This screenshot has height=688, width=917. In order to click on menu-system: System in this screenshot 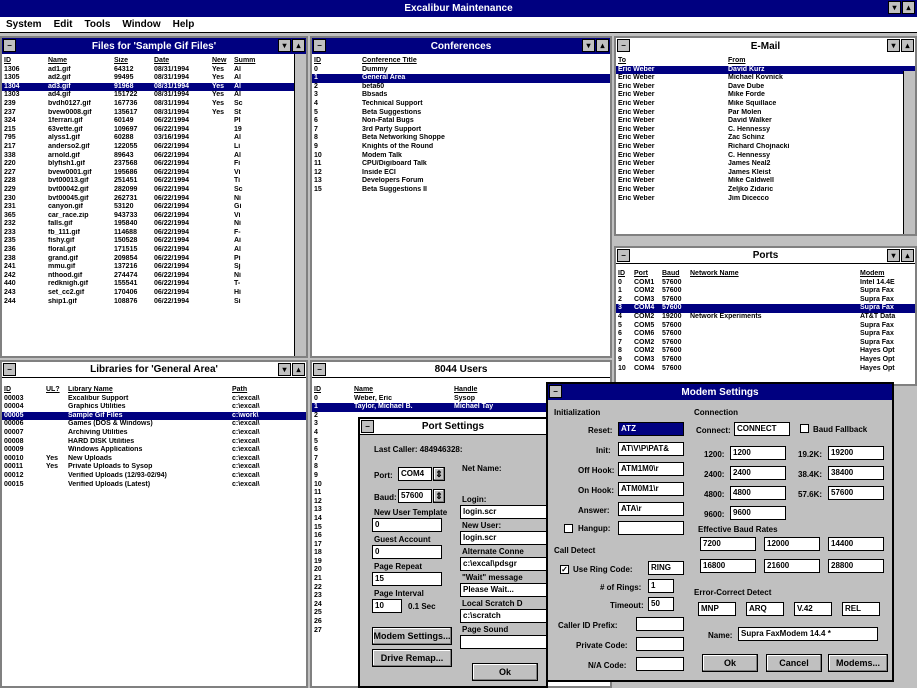, I will do `click(24, 24)`.